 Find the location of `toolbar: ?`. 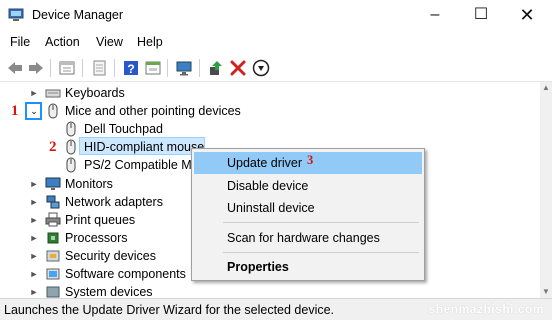

toolbar: ? is located at coordinates (276, 68).